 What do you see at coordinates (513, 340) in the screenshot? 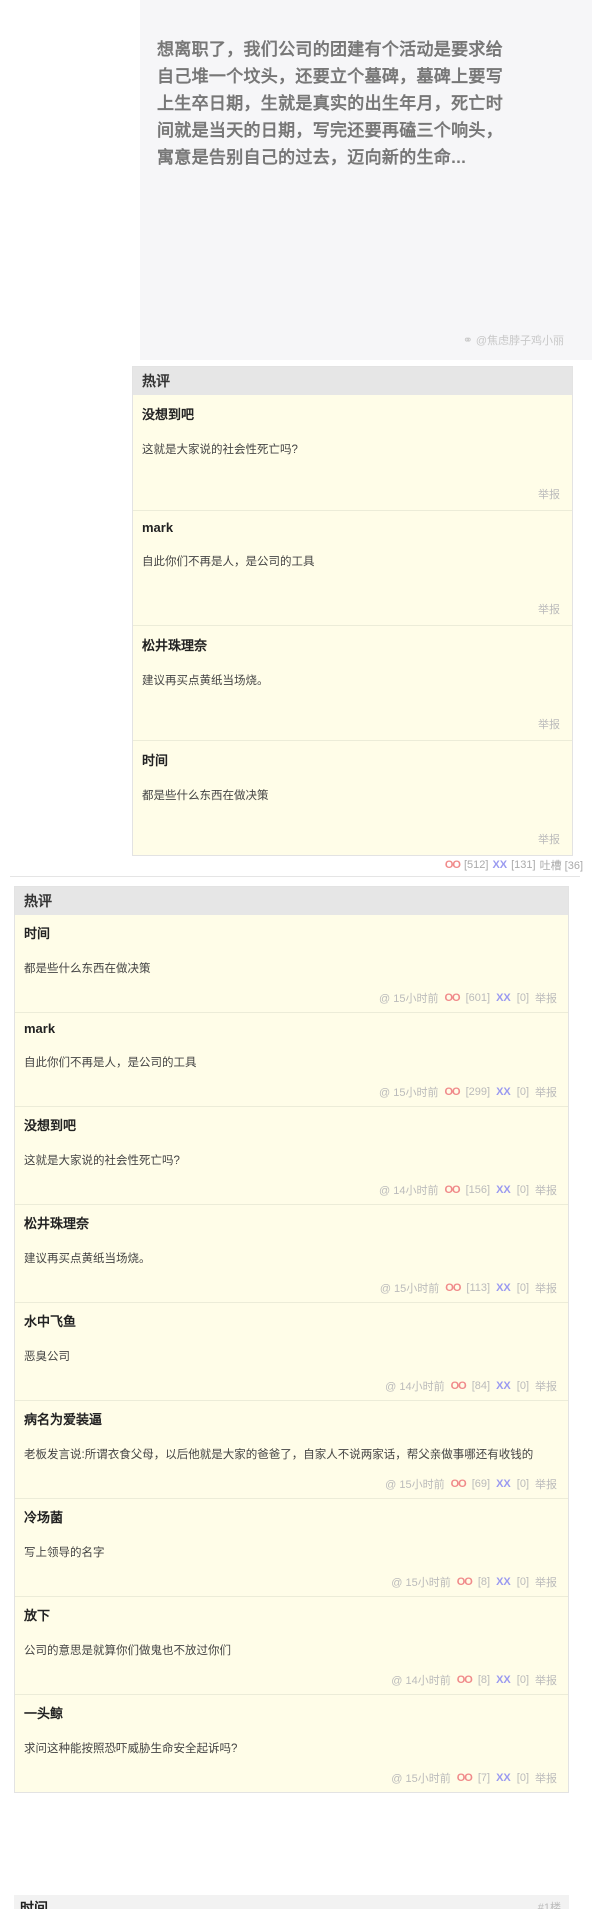
I see `post-watermark: ⚭ @焦虑脖子鸡小丽` at bounding box center [513, 340].